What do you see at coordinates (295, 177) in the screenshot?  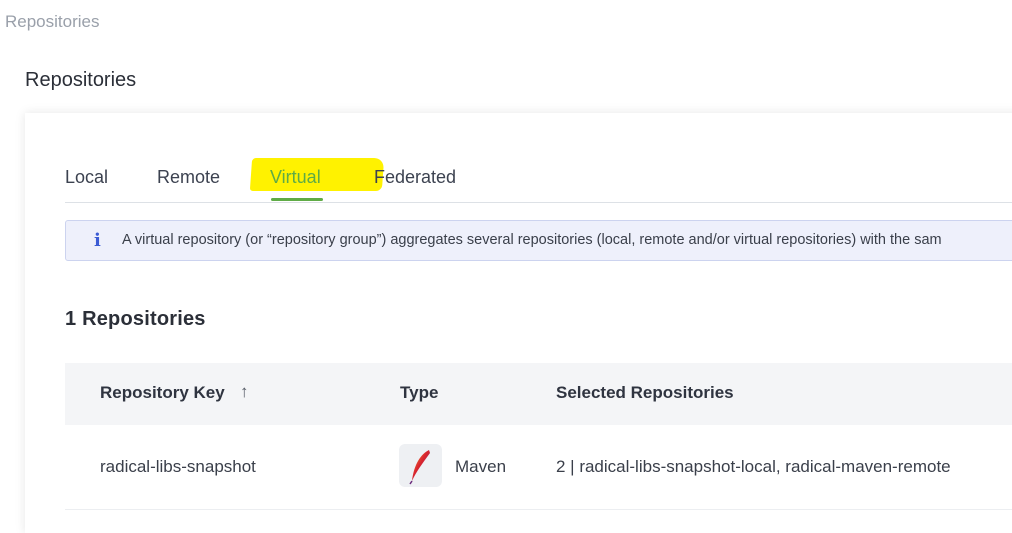 I see `tab-virtual: Virtual` at bounding box center [295, 177].